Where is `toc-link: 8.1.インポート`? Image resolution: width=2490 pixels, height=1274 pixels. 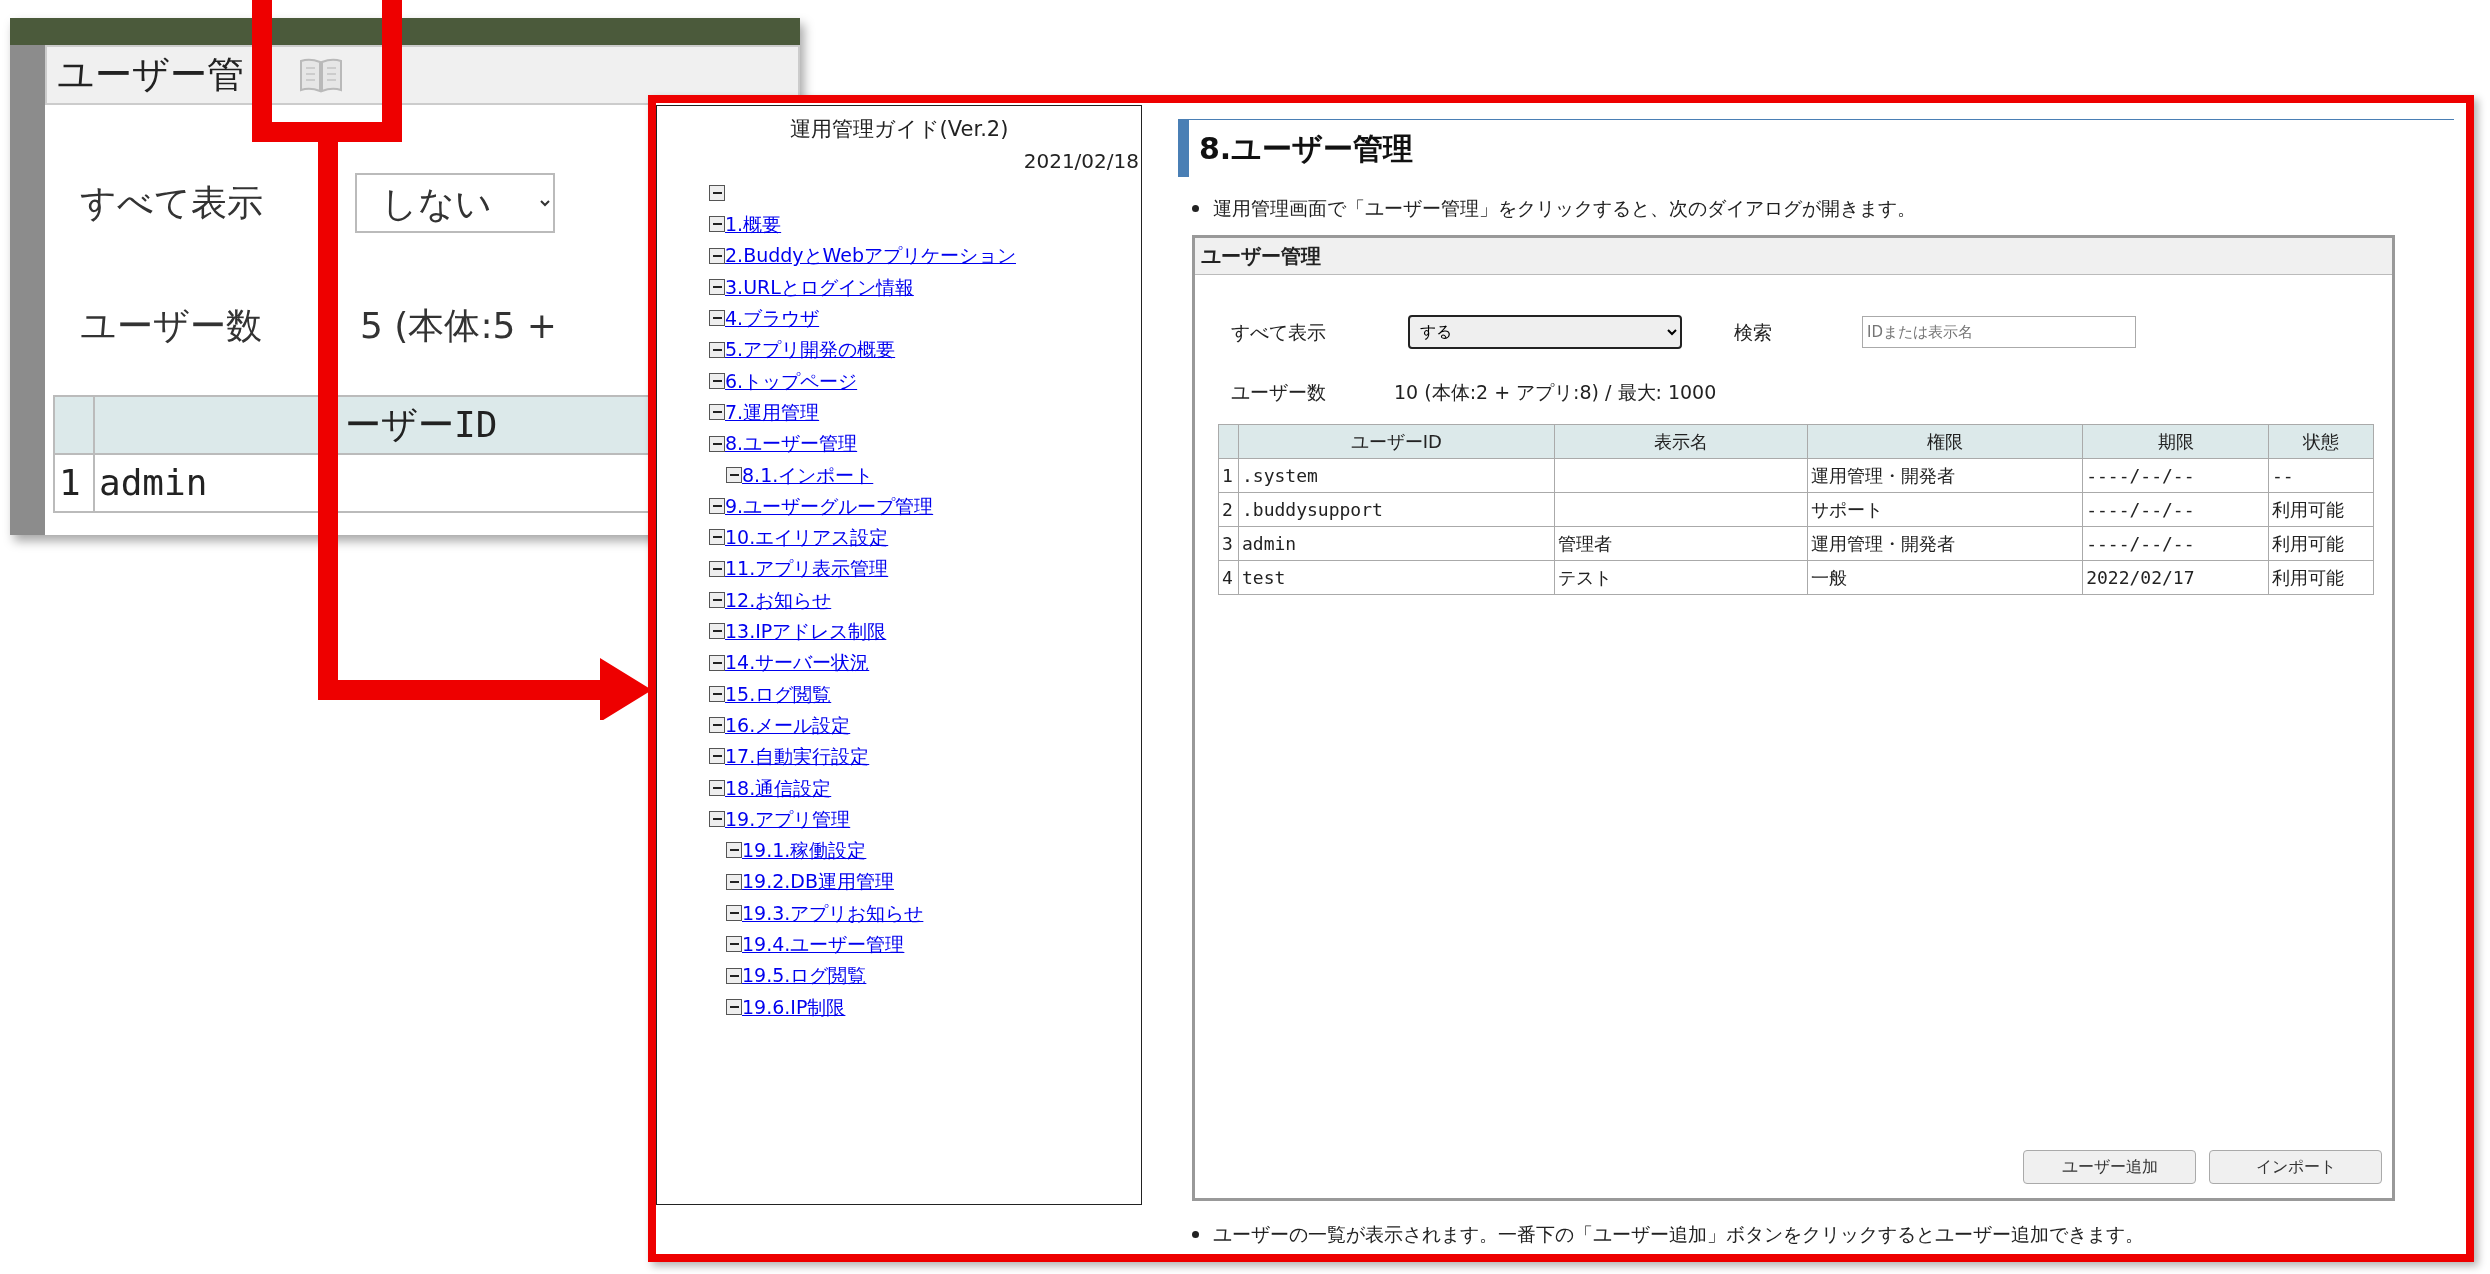
toc-link: 8.1.インポート is located at coordinates (808, 475).